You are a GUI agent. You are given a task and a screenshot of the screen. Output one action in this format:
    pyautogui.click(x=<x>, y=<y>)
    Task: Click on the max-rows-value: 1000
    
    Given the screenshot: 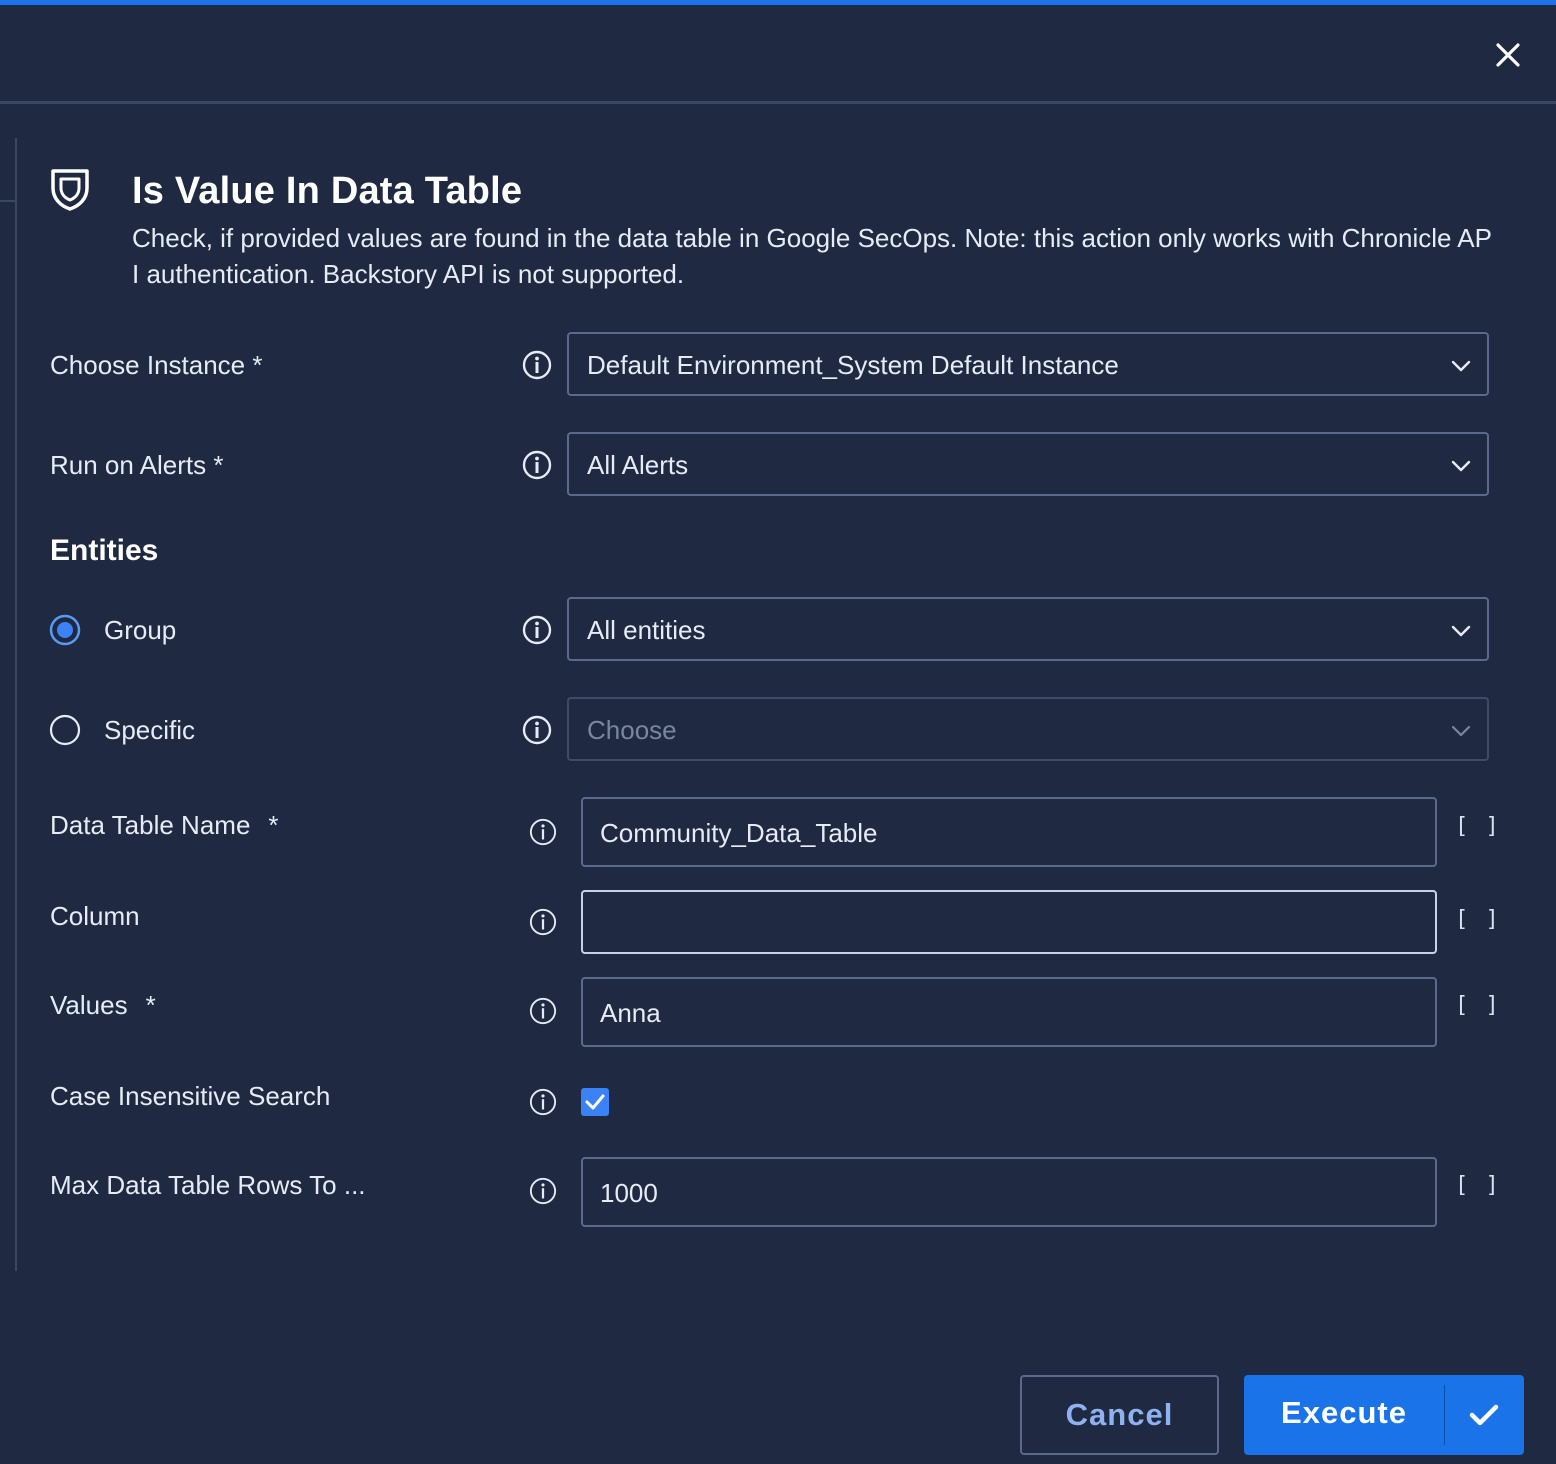 What is the action you would take?
    pyautogui.click(x=629, y=1193)
    